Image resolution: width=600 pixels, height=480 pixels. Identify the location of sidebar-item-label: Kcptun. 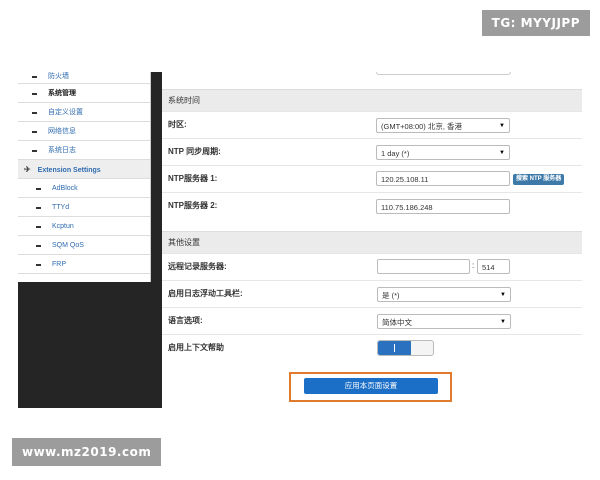
(63, 226).